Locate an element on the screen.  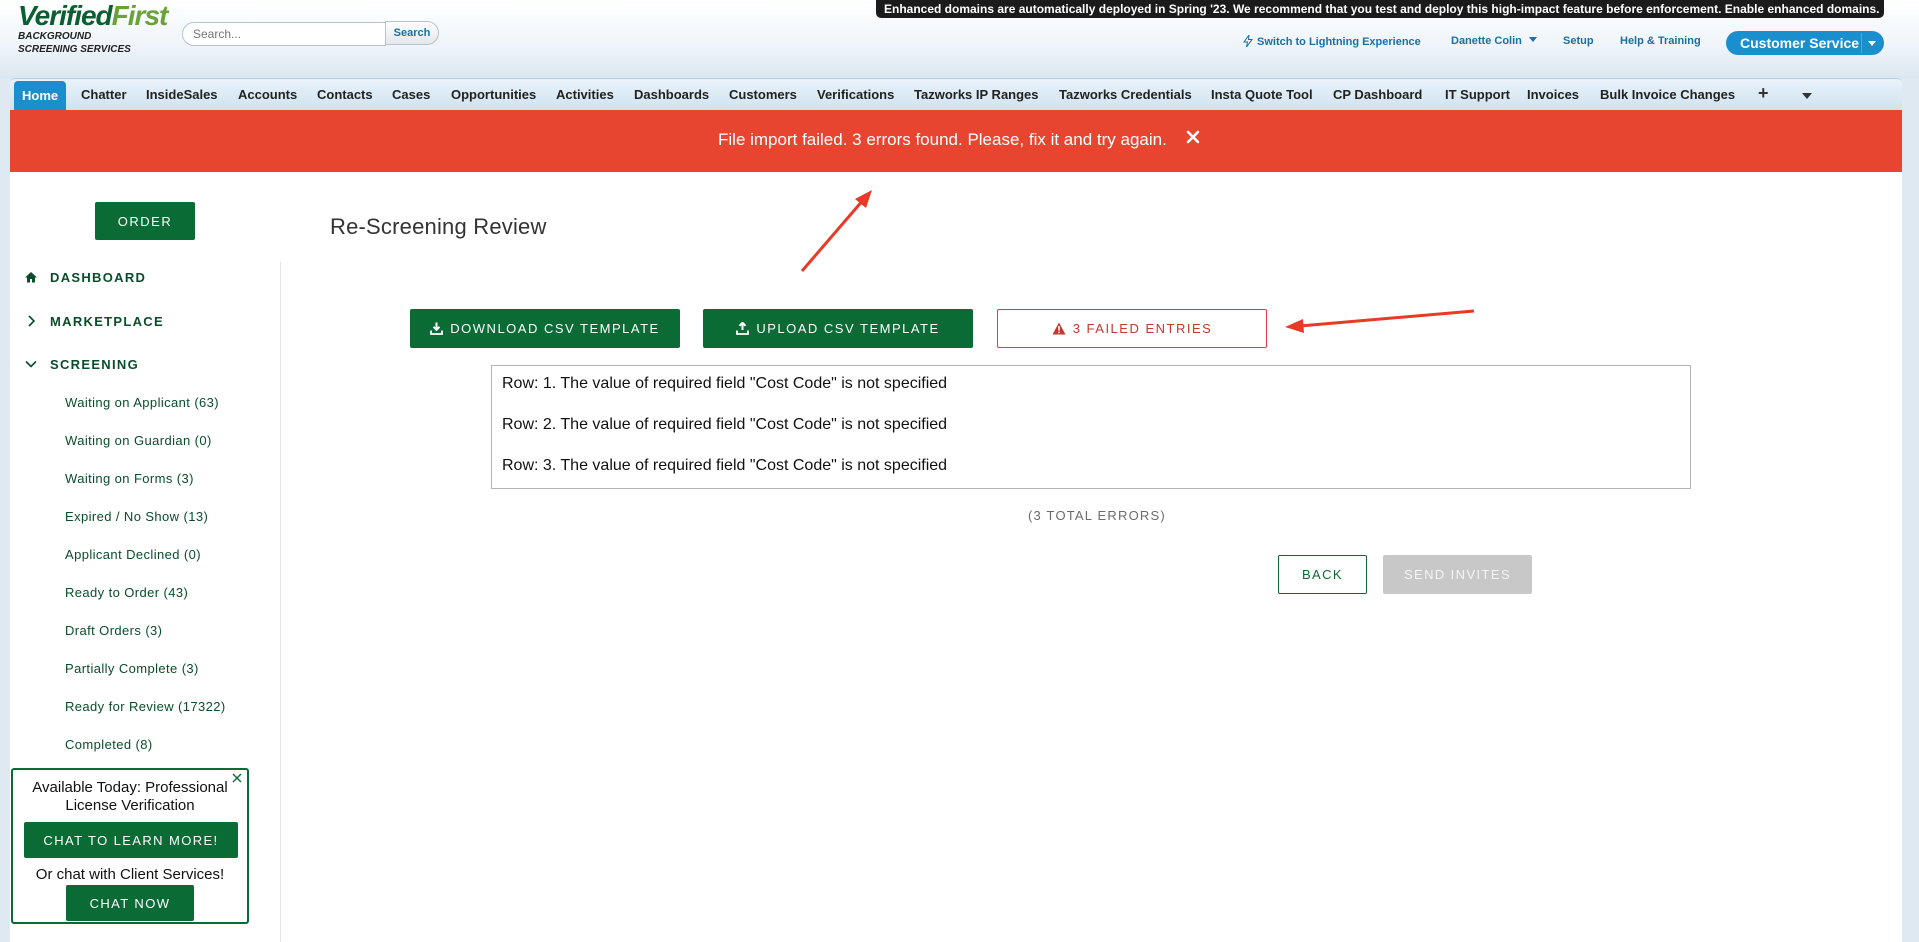
switch-to-lightning-label: Switch to Lightning Experience is located at coordinates (1339, 42).